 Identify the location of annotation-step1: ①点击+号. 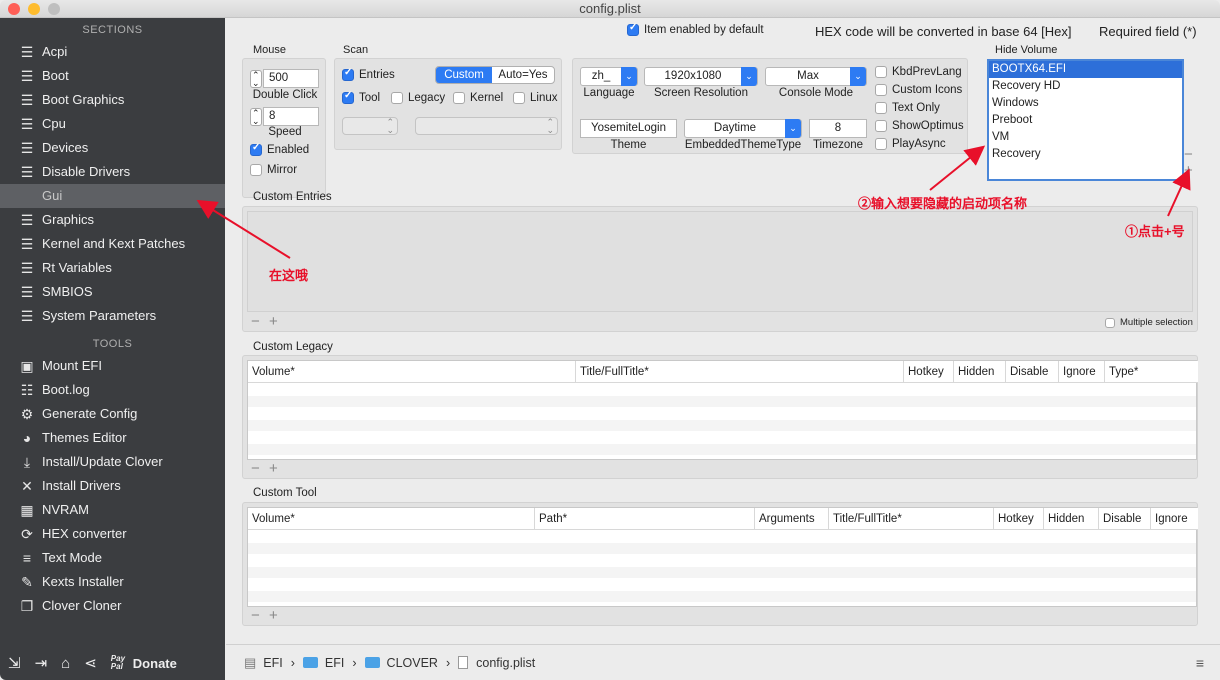
(1155, 231).